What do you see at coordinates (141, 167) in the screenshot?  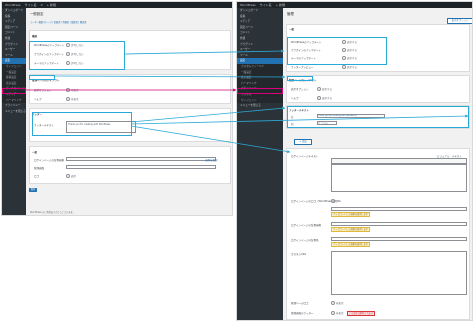 I see `admin-input` at bounding box center [141, 167].